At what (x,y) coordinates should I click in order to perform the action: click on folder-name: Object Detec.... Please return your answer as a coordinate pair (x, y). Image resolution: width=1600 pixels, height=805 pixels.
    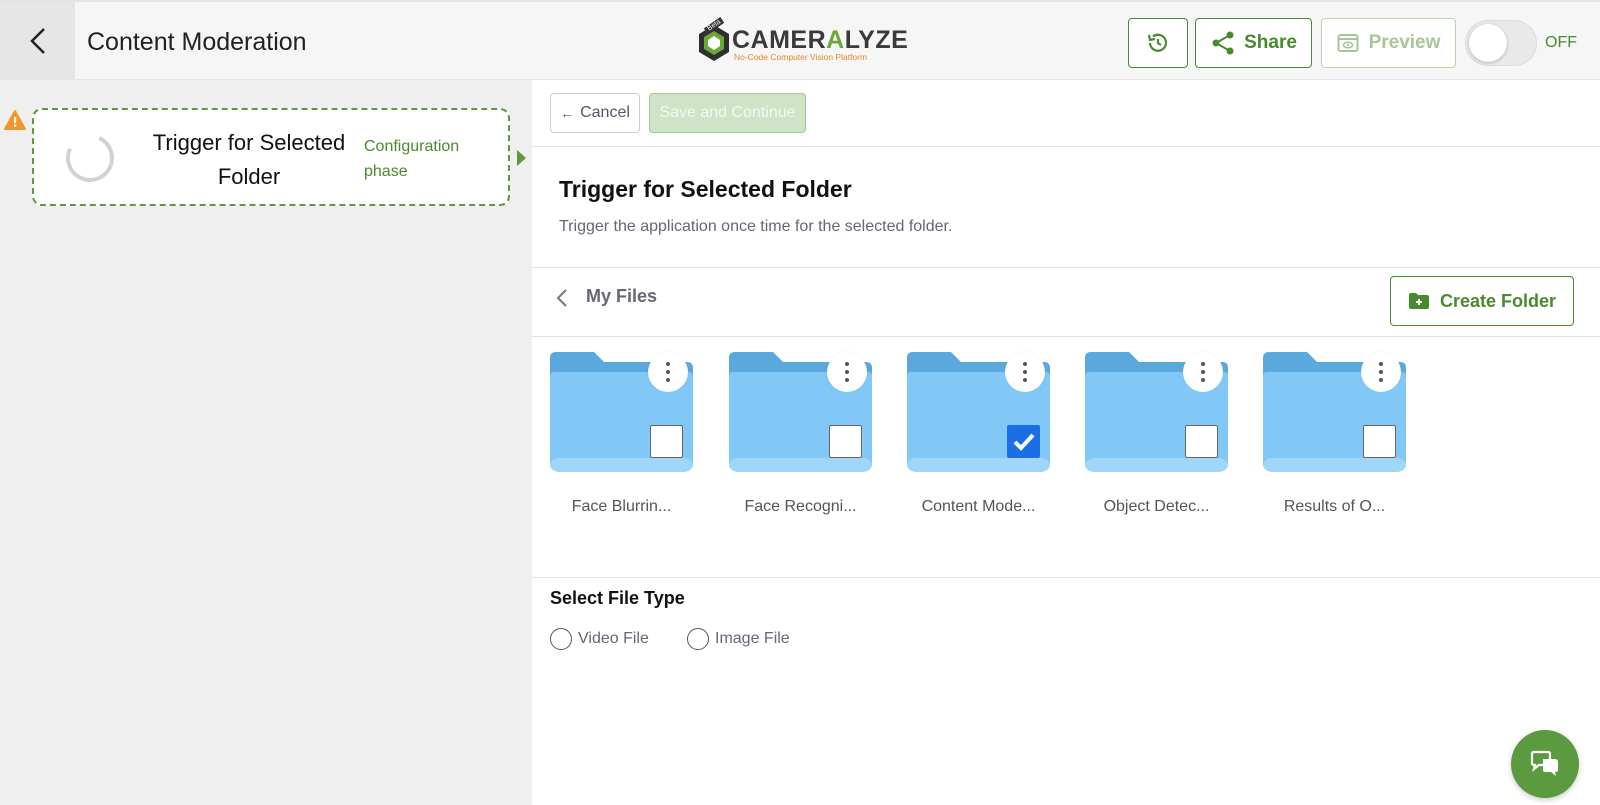
    Looking at the image, I should click on (1156, 506).